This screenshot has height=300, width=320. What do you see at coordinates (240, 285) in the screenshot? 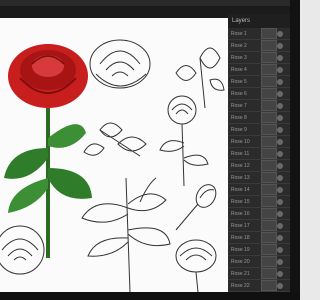
I see `layer-name: Rose 22` at bounding box center [240, 285].